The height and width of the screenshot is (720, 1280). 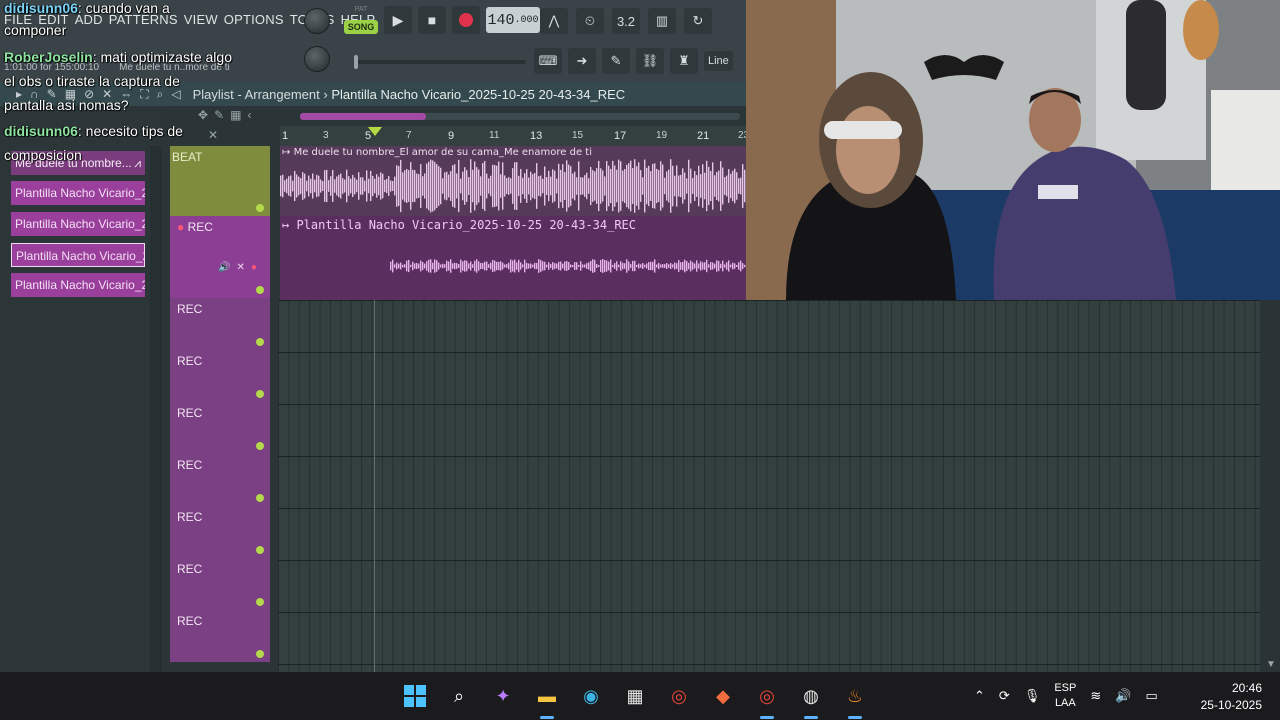 What do you see at coordinates (855, 700) in the screenshot?
I see `fl-studio-icon: ♨` at bounding box center [855, 700].